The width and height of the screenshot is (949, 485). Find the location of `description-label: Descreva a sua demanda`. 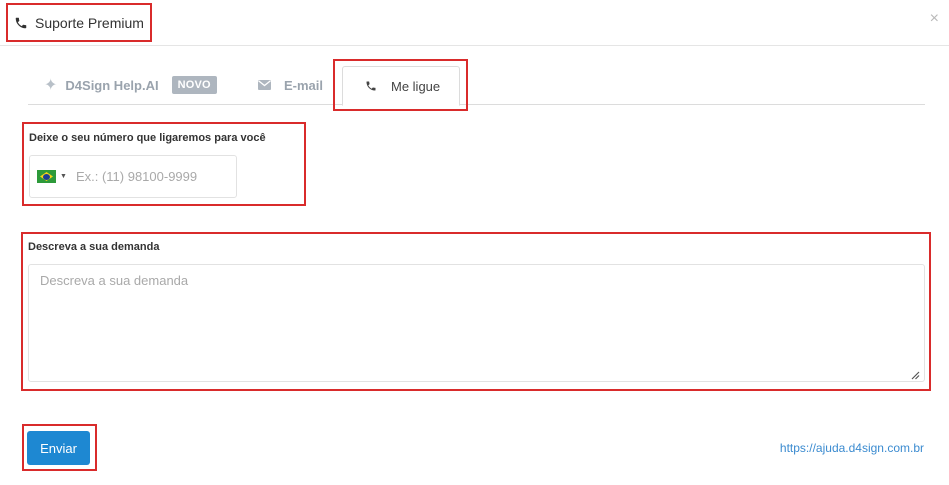

description-label: Descreva a sua demanda is located at coordinates (94, 247).